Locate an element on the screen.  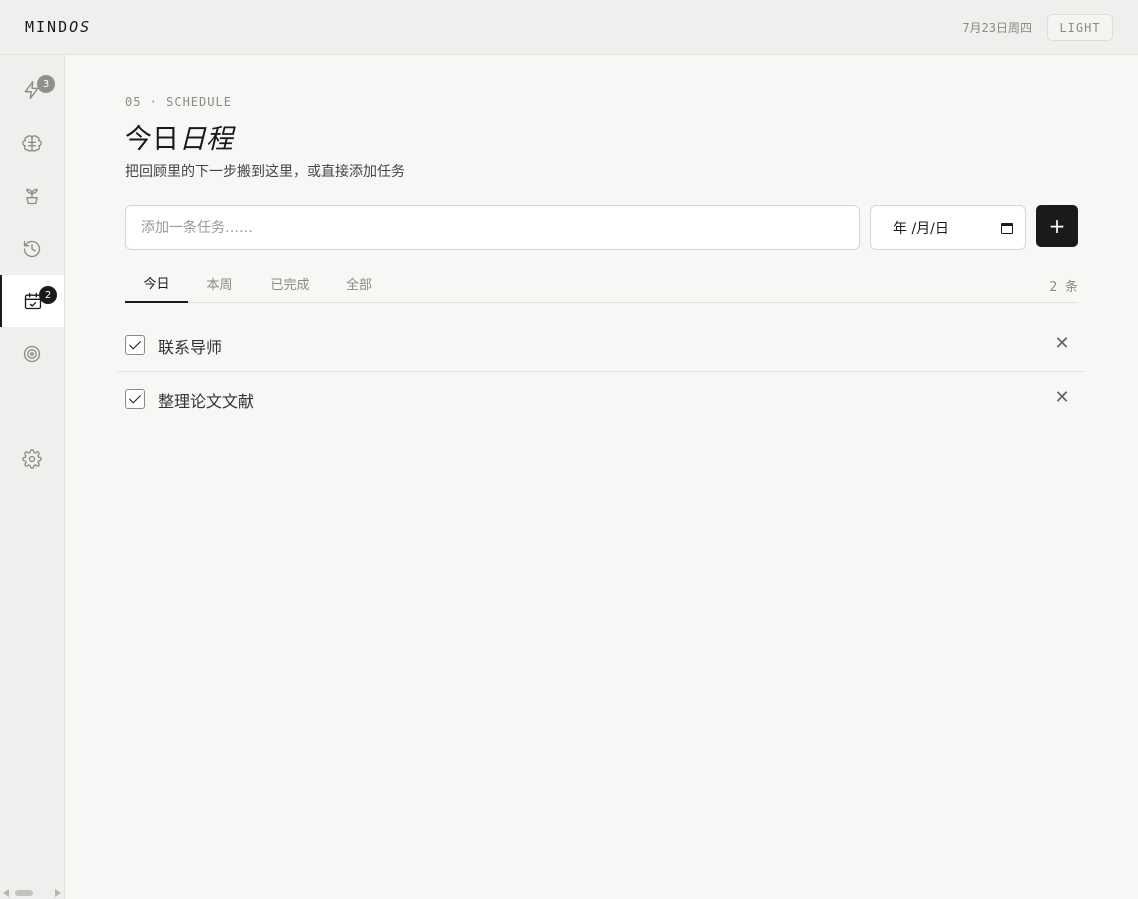
sidebar-item-growth is located at coordinates (32, 196).